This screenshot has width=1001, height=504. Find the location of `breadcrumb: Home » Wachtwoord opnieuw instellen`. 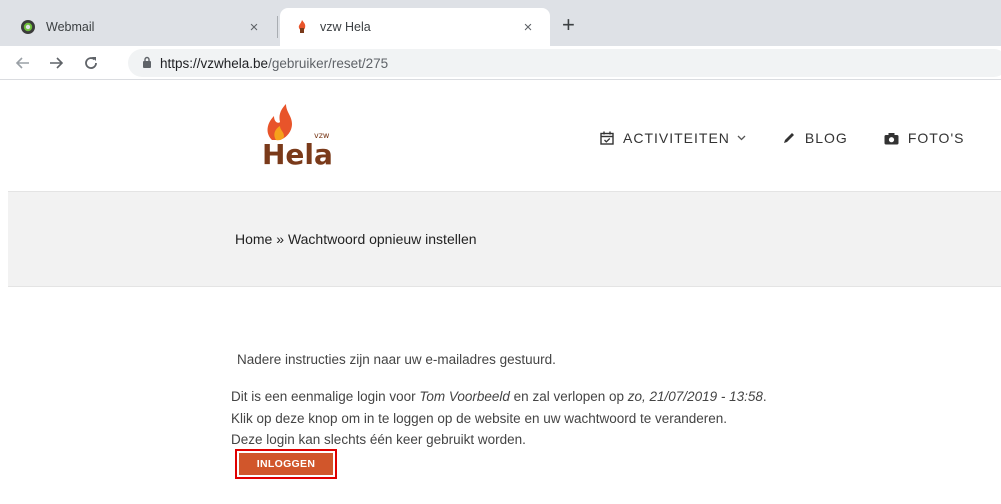

breadcrumb: Home » Wachtwoord opnieuw instellen is located at coordinates (356, 239).